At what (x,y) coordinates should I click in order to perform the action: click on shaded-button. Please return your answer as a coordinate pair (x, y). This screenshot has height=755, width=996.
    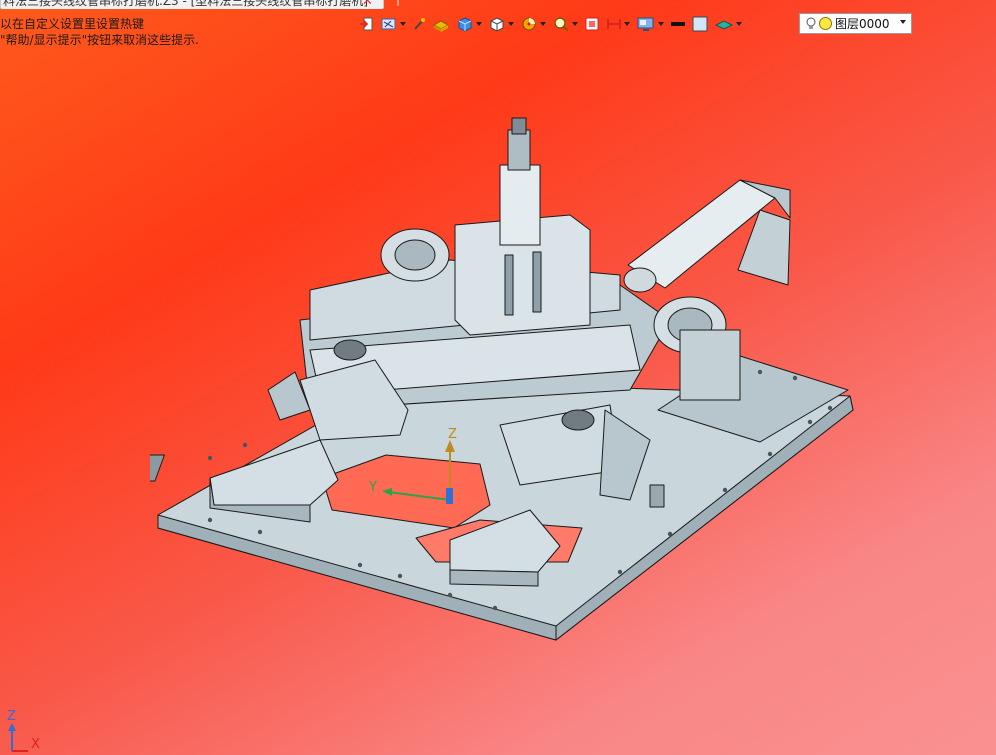
    Looking at the image, I should click on (469, 24).